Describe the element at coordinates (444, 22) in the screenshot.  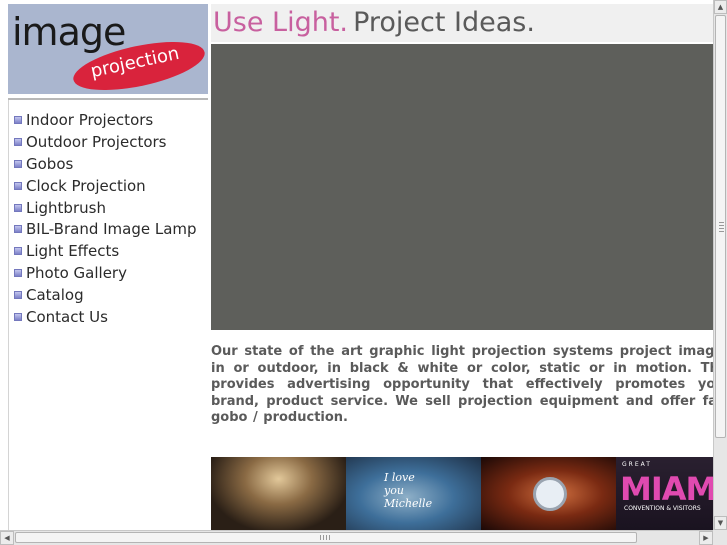
I see `headline-rest: Project Ideas.` at that location.